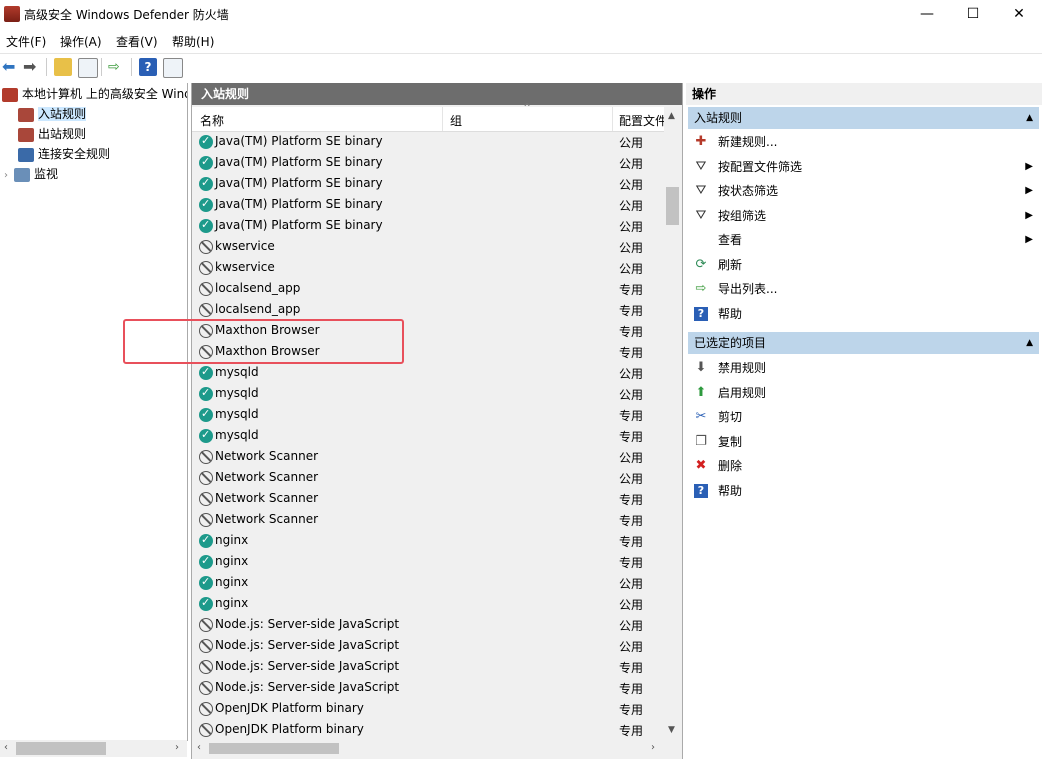  What do you see at coordinates (104, 94) in the screenshot?
I see `tree-root-label: 本地计算机 上的高级安全 Windows Defender 防火墙` at bounding box center [104, 94].